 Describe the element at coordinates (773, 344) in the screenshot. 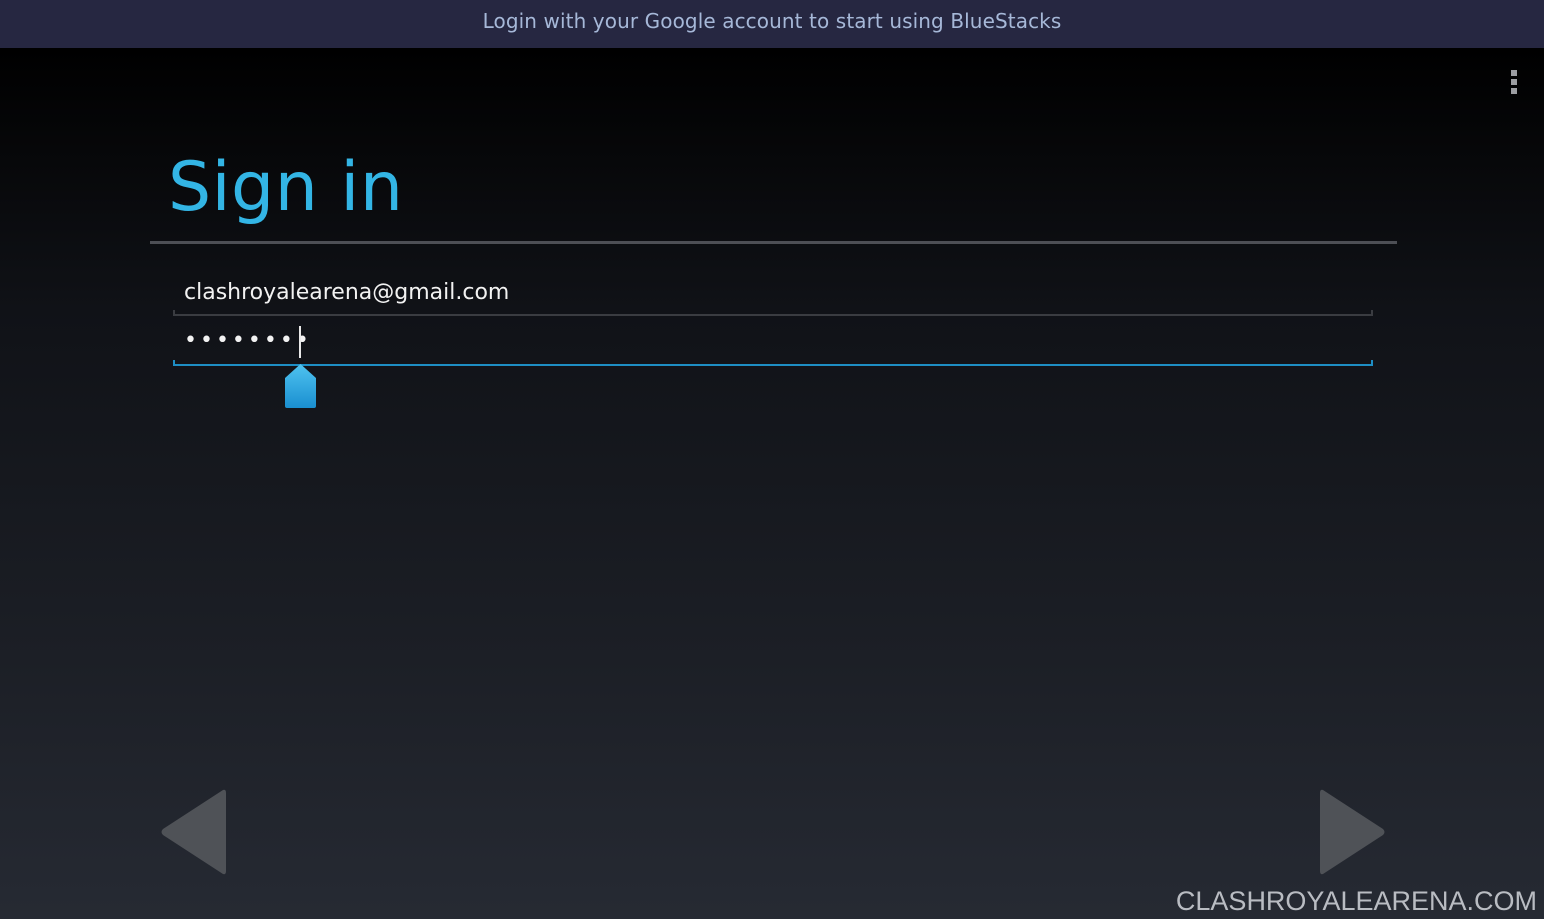

I see `password-field: ••••••••` at that location.